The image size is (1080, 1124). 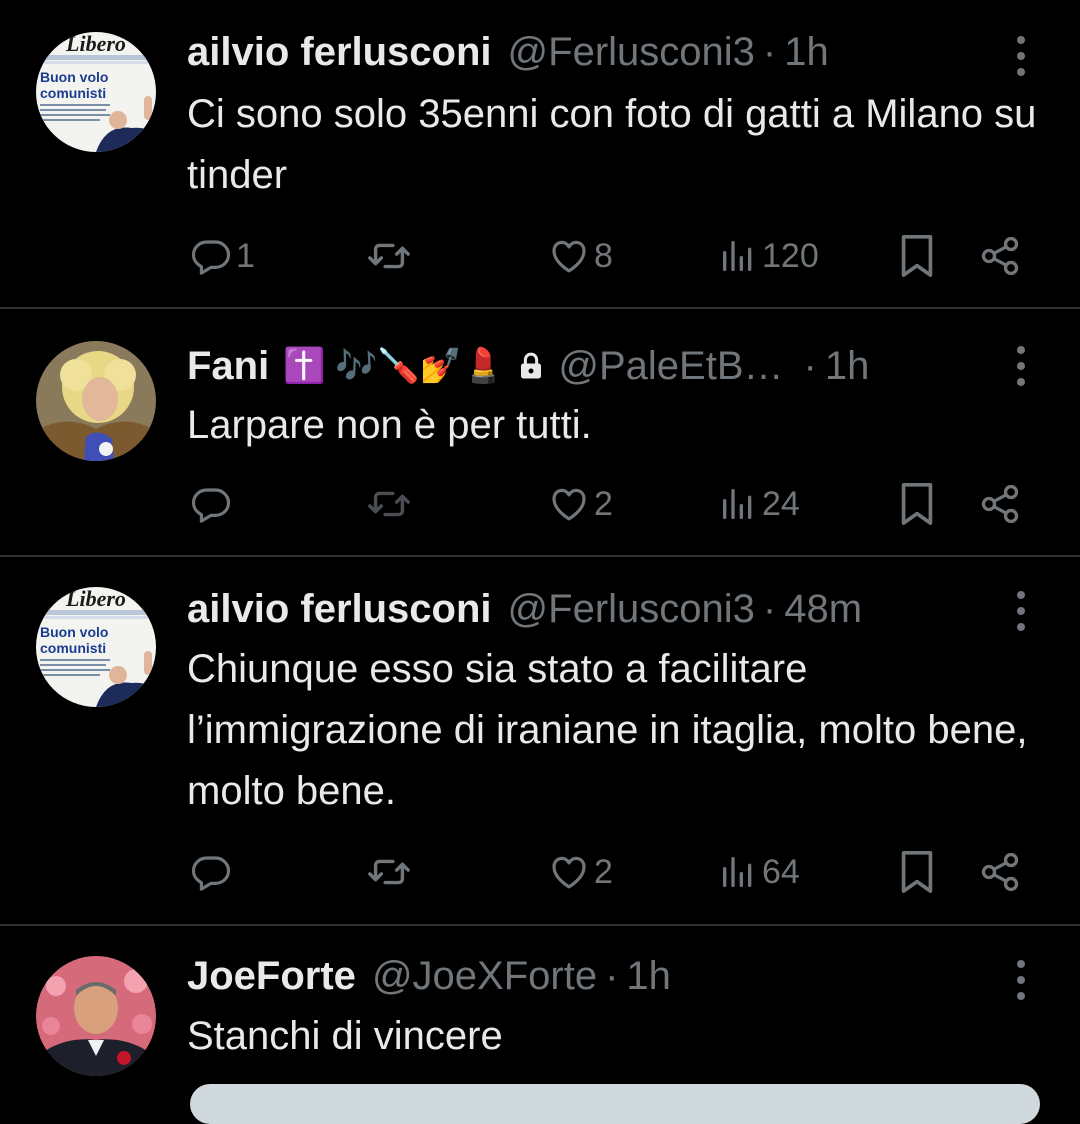 What do you see at coordinates (345, 1036) in the screenshot?
I see `tweet-text: Stanchi di vincere` at bounding box center [345, 1036].